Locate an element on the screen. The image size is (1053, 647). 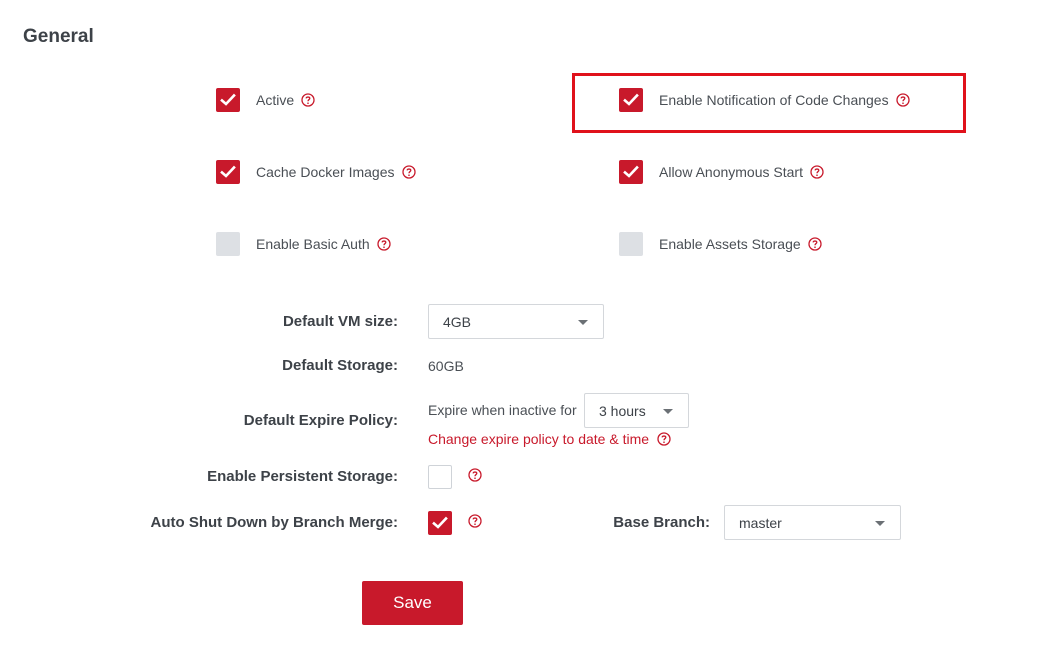
basic-auth-label: Enable Basic Auth is located at coordinates (313, 244).